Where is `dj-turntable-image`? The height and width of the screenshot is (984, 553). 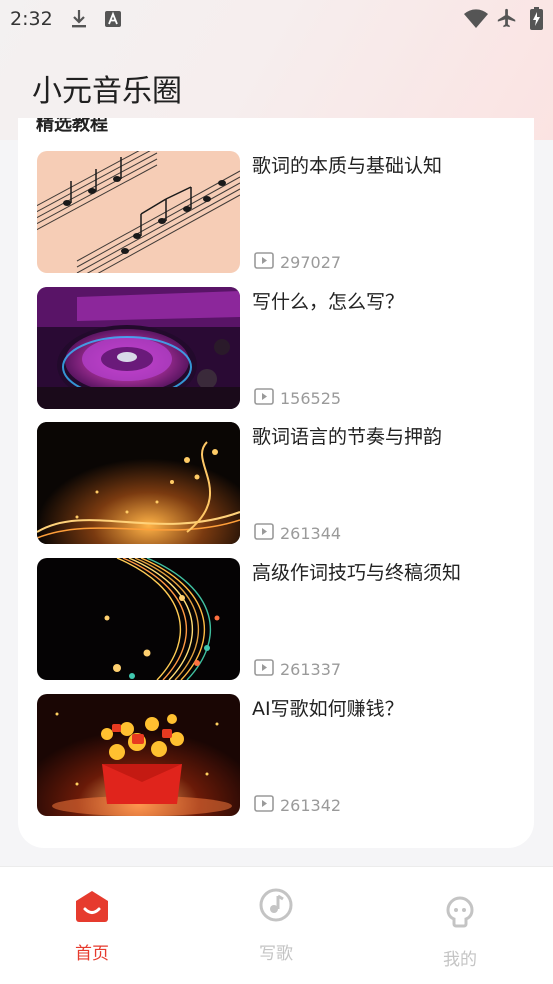 dj-turntable-image is located at coordinates (138, 348).